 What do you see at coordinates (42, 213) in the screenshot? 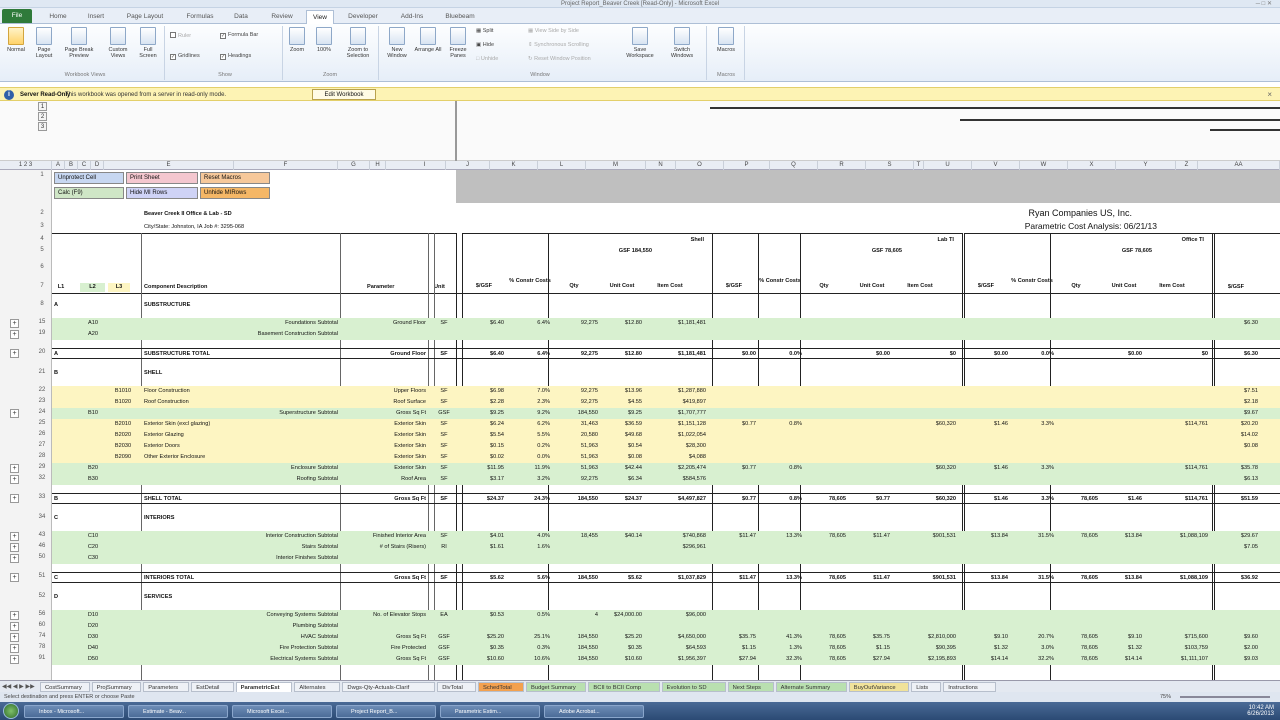
I see `row-number: 2` at bounding box center [42, 213].